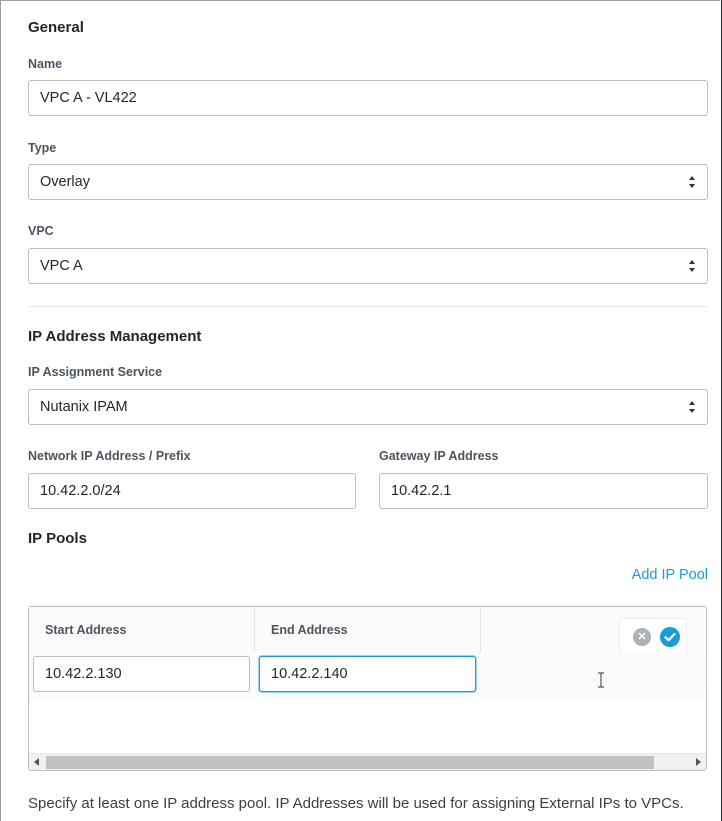 This screenshot has width=722, height=821. Describe the element at coordinates (41, 231) in the screenshot. I see `vpc-label: VPC` at that location.